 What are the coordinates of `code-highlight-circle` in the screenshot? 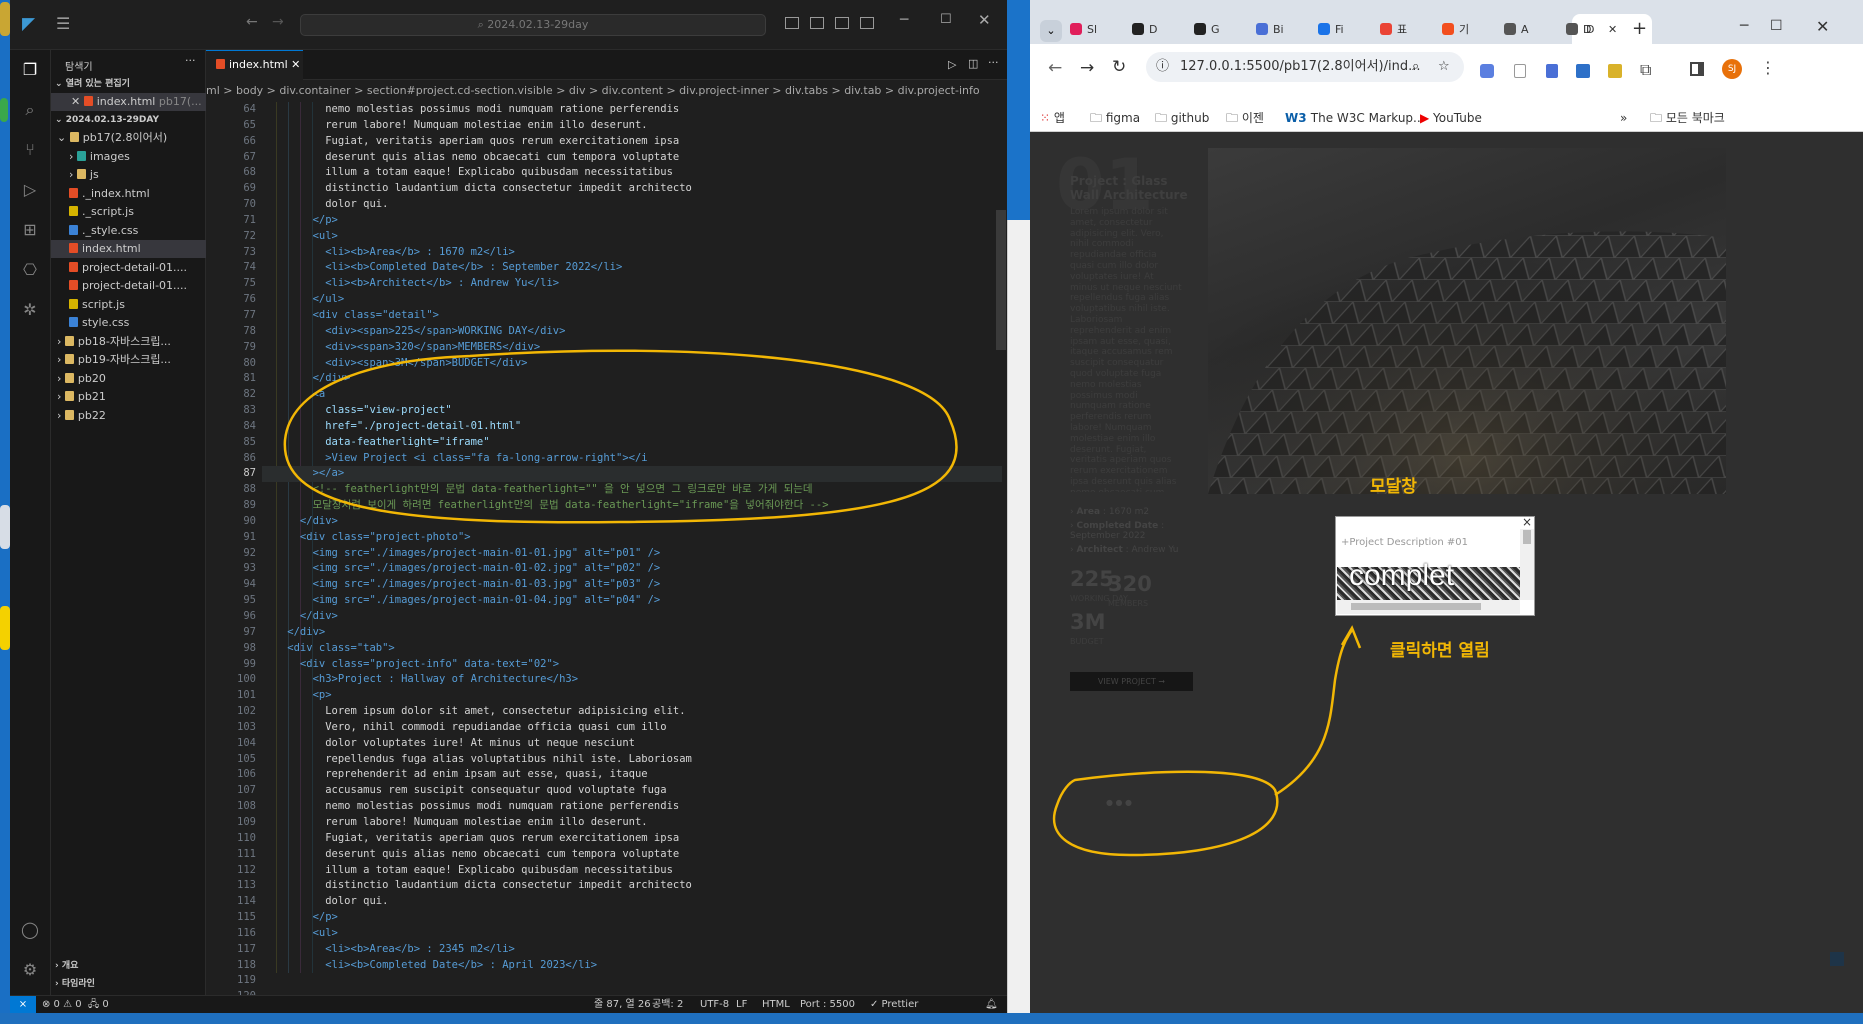 It's located at (620, 436).